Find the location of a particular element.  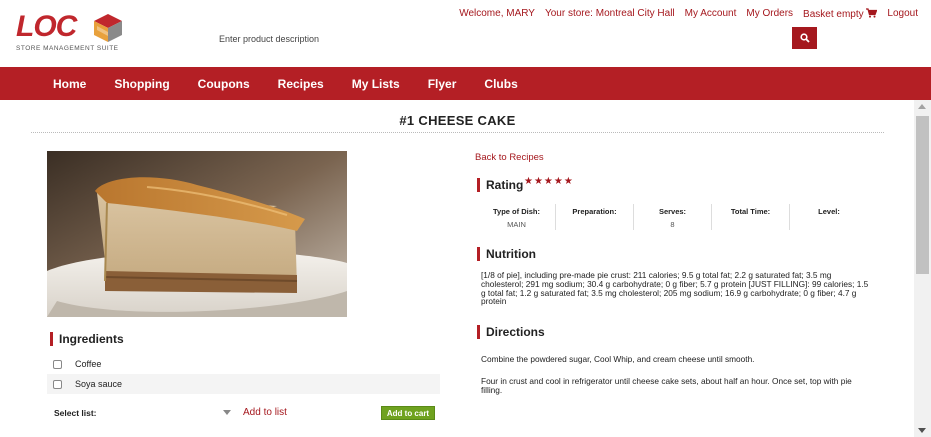

nav-item-flyer: Flyer is located at coordinates (442, 84).